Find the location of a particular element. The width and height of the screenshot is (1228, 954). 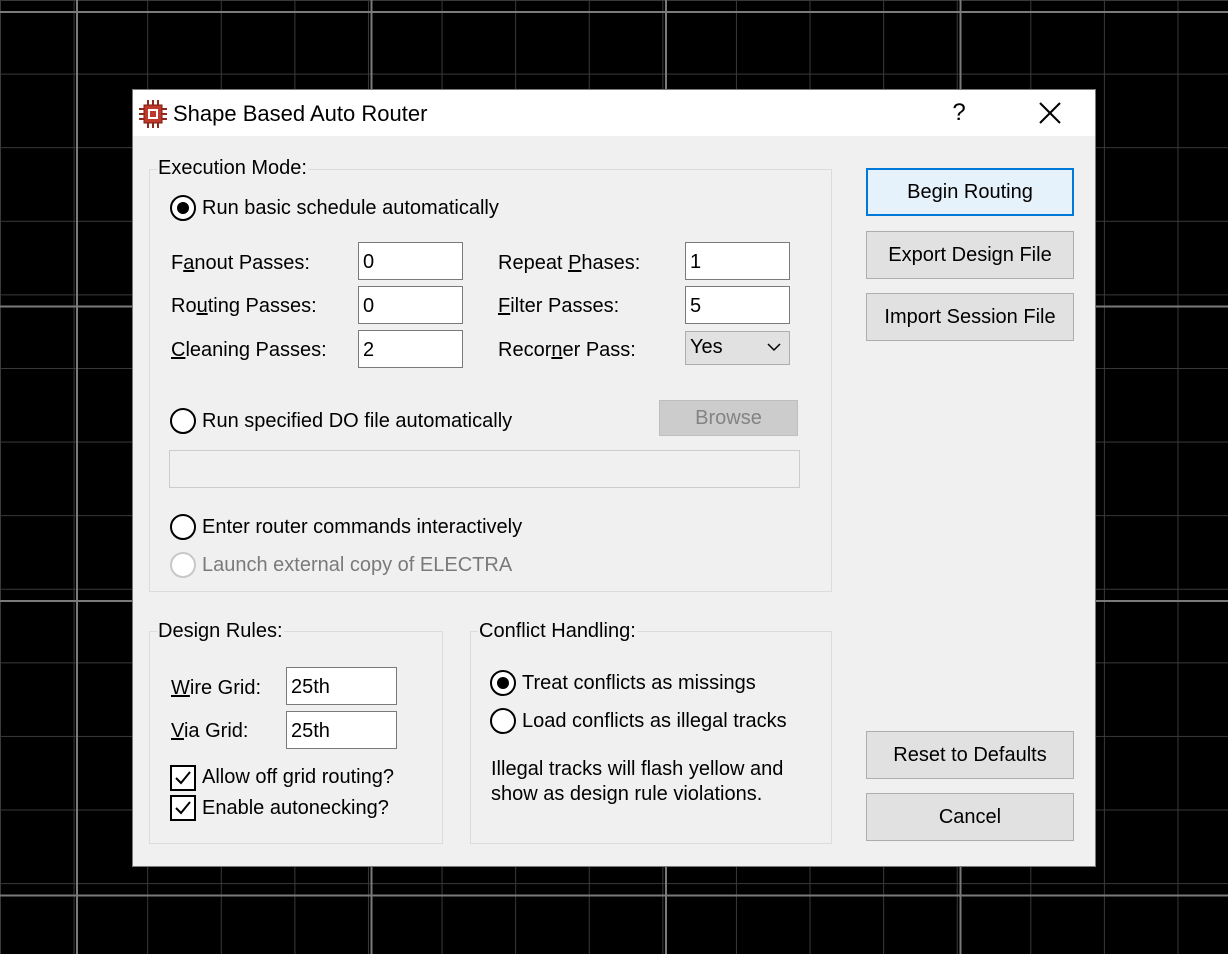

window-title: Shape Based Auto Router is located at coordinates (300, 113).